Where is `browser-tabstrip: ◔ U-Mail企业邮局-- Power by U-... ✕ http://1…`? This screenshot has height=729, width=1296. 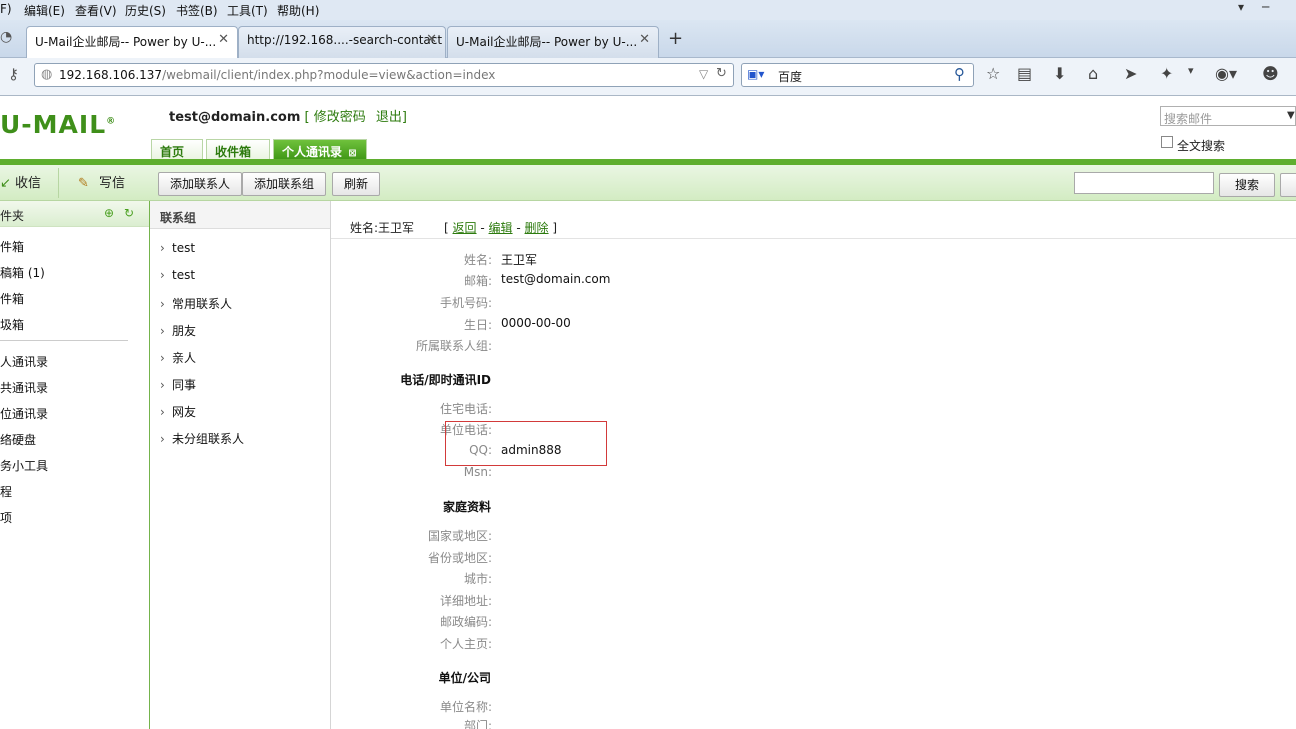 browser-tabstrip: ◔ U-Mail企业邮局-- Power by U-... ✕ http://1… is located at coordinates (648, 39).